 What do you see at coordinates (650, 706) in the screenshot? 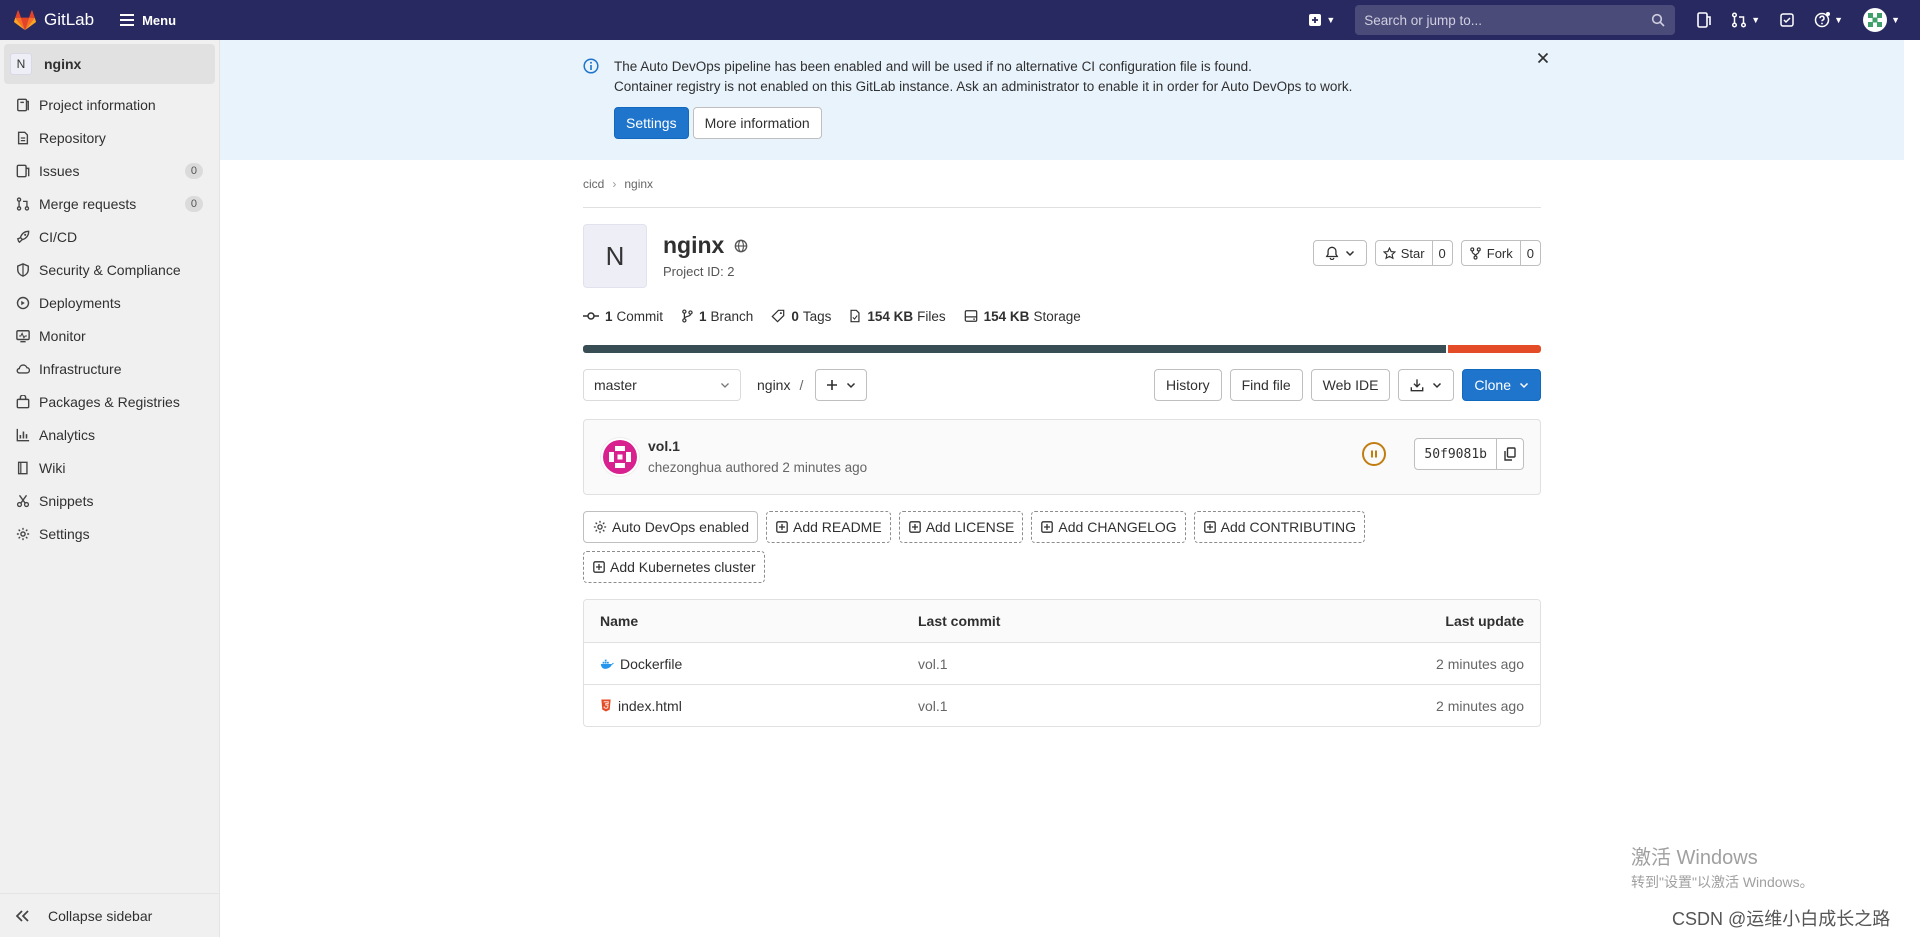
I see `file-name-link: index.html` at bounding box center [650, 706].